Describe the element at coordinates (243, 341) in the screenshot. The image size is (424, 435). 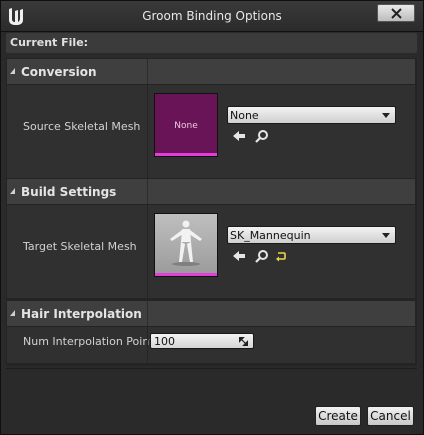
I see `spin-drag-icon` at that location.